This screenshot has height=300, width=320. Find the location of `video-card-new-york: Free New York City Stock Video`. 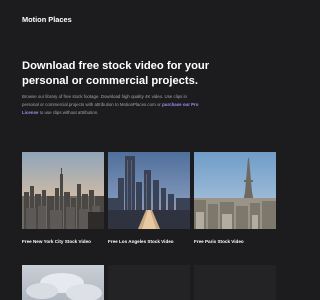

video-card-new-york: Free New York City Stock Video is located at coordinates (63, 198).